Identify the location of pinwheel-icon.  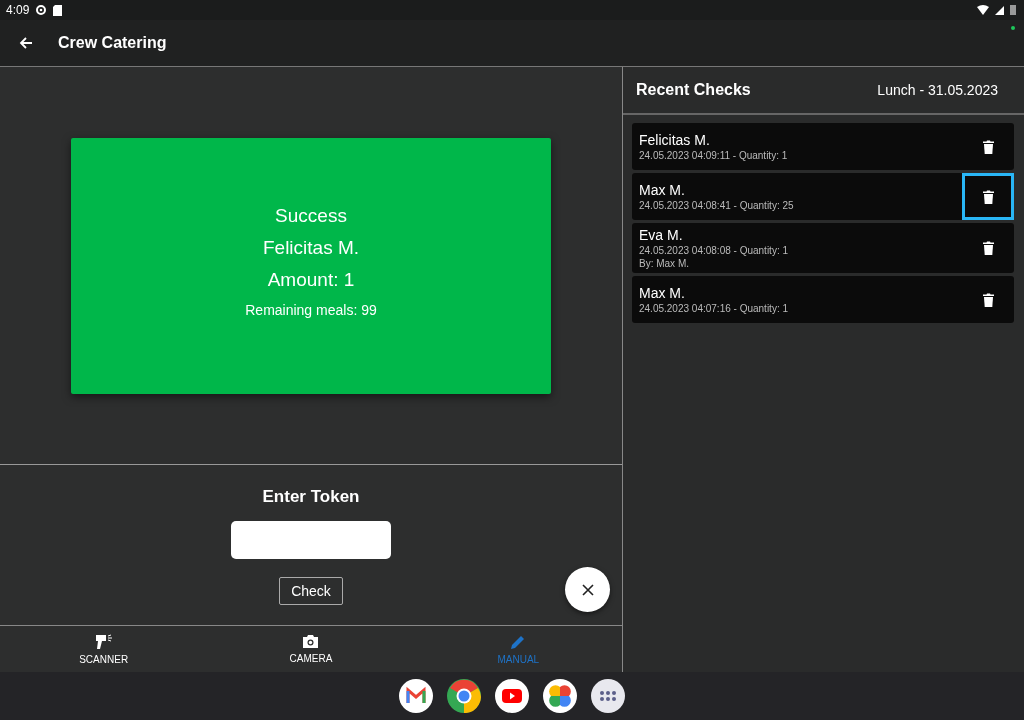
(560, 696).